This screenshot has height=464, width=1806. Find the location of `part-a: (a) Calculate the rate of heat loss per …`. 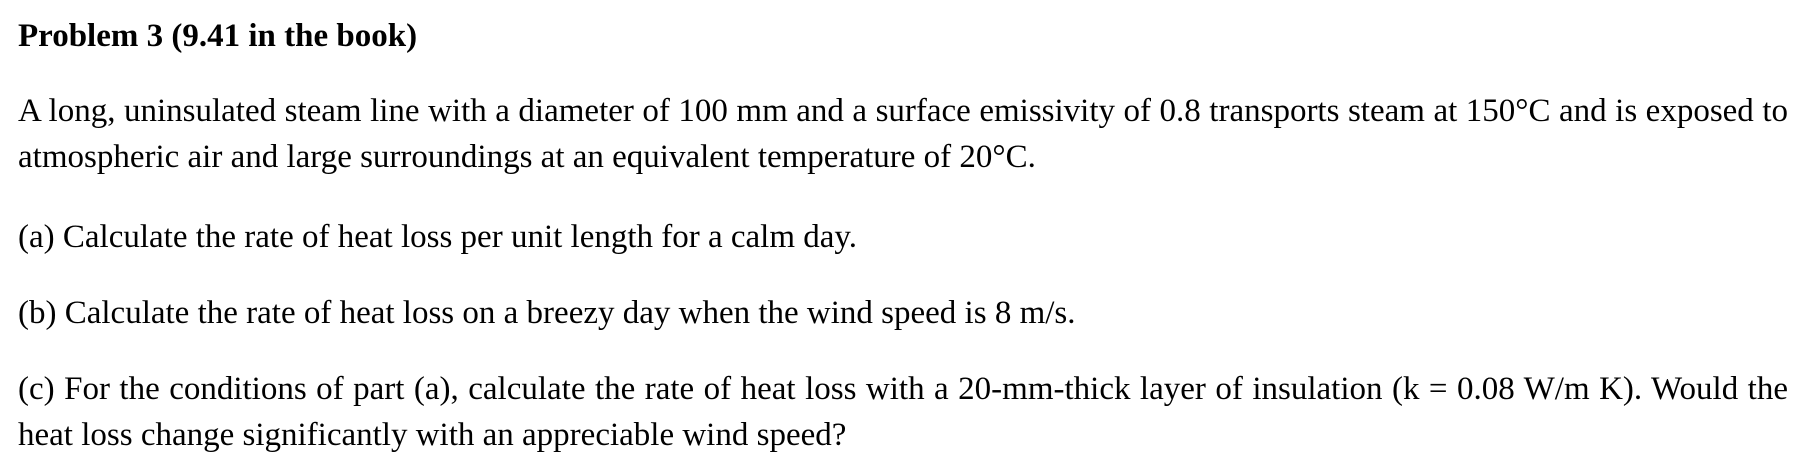

part-a: (a) Calculate the rate of heat loss per … is located at coordinates (438, 237).